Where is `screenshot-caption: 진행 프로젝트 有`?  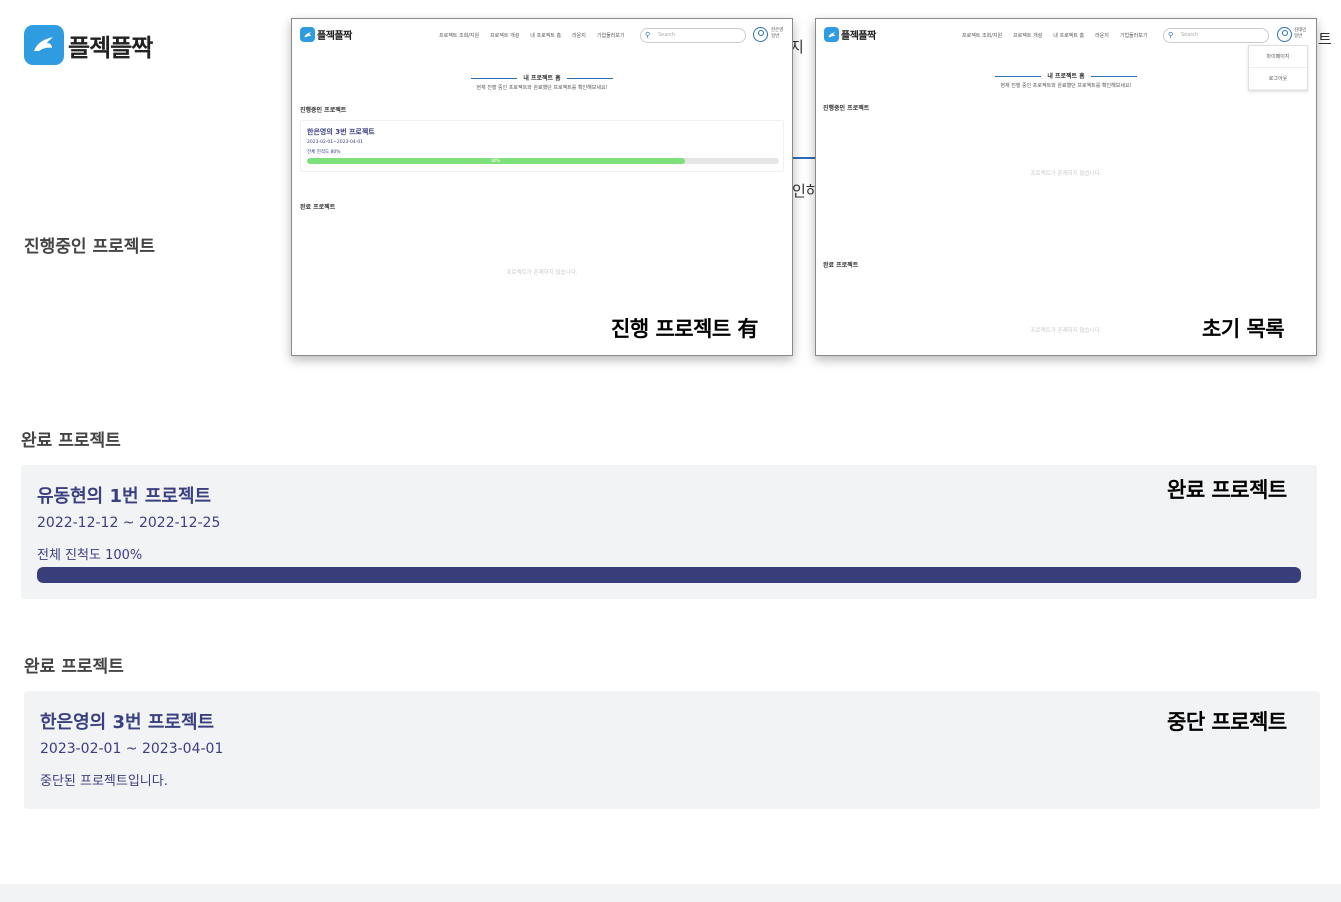
screenshot-caption: 진행 프로젝트 有 is located at coordinates (685, 329).